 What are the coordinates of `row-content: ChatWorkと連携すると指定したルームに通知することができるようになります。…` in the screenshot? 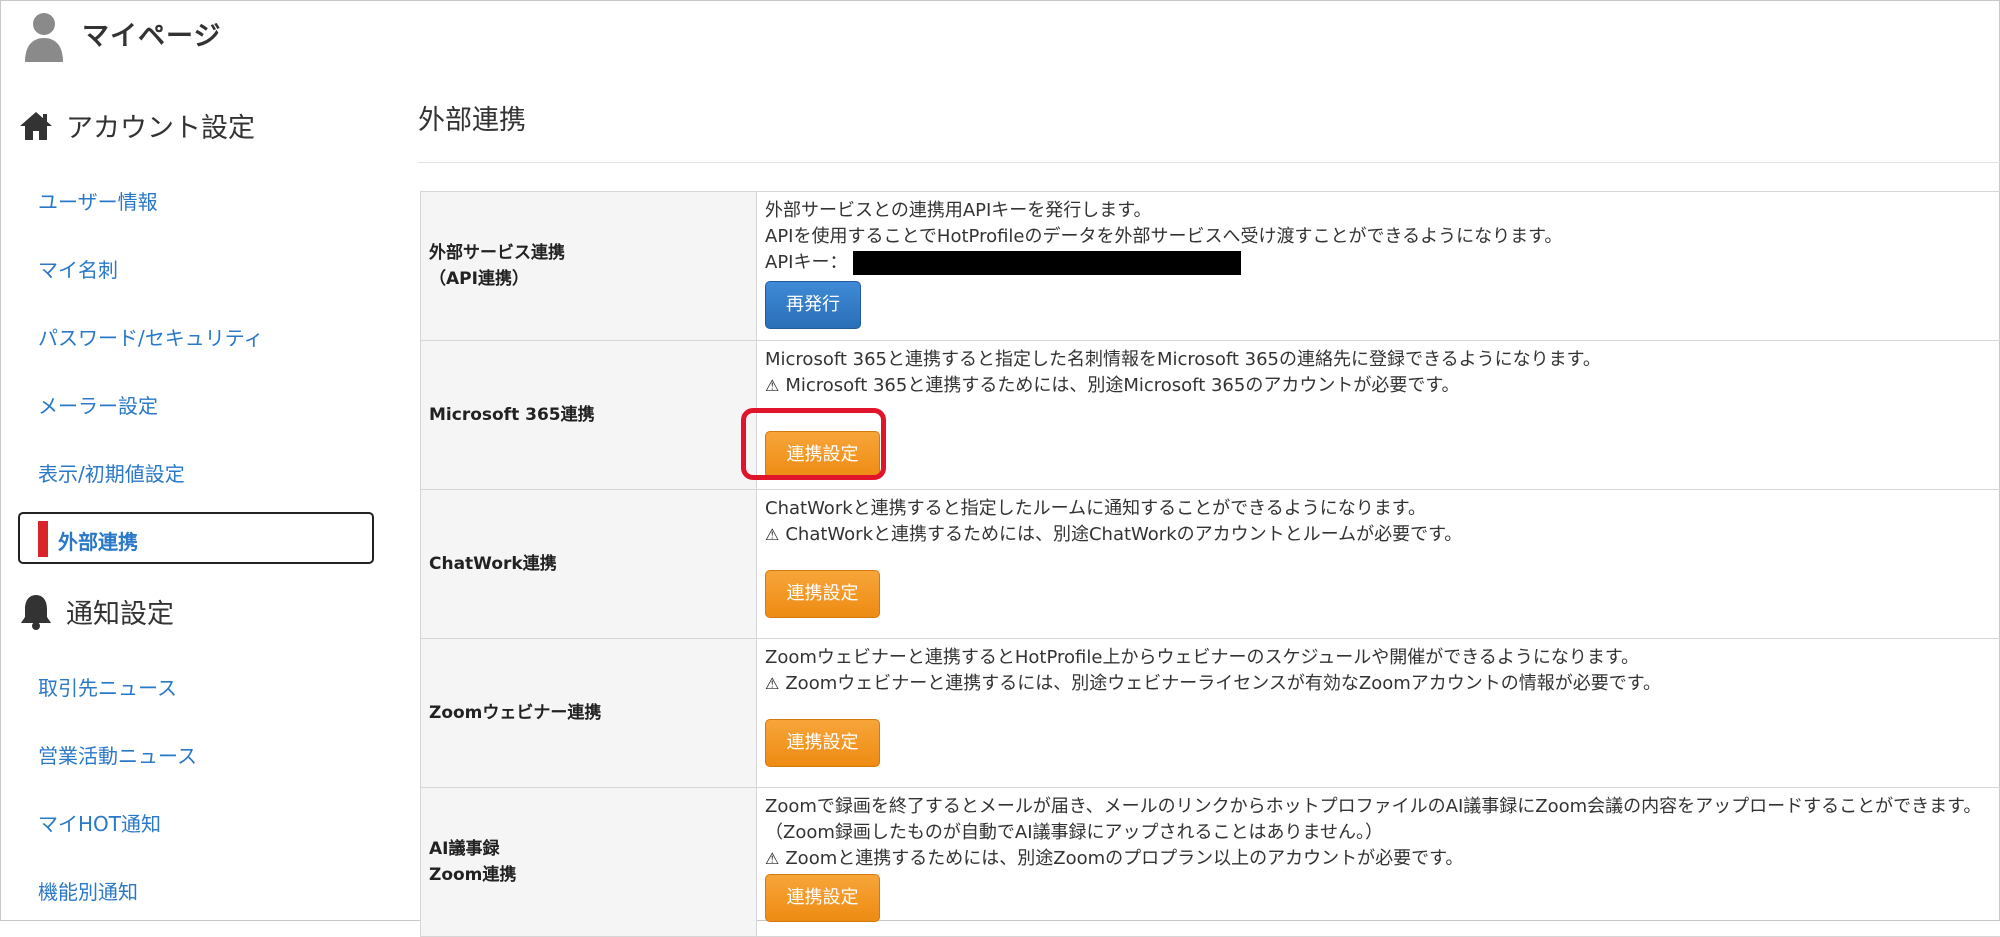 It's located at (1378, 564).